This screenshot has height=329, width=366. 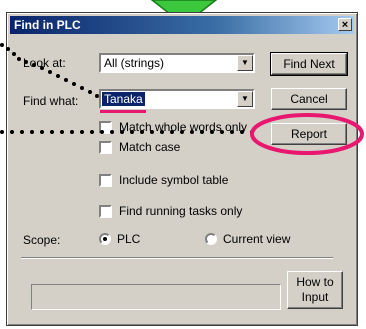 What do you see at coordinates (47, 25) in the screenshot?
I see `dialog-title: Find in PLC` at bounding box center [47, 25].